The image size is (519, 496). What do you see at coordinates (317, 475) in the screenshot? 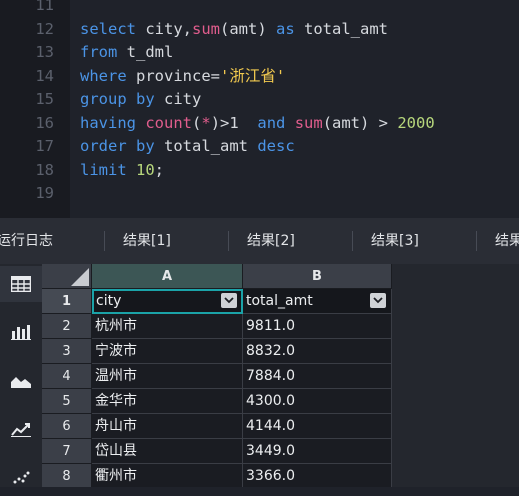
I see `cell-total-amt: 3366.0` at bounding box center [317, 475].